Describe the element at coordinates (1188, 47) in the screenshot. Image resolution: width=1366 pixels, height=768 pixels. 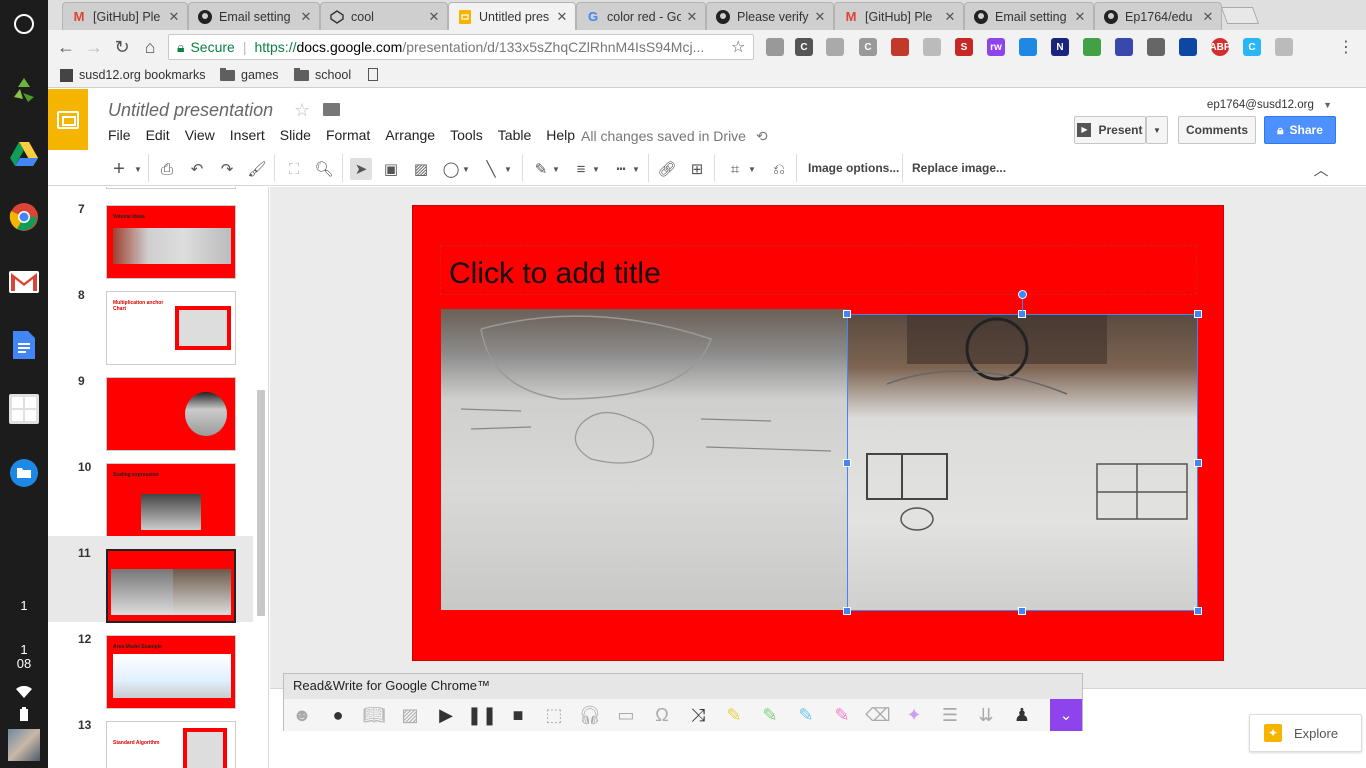
I see `shield-extension-icon` at that location.